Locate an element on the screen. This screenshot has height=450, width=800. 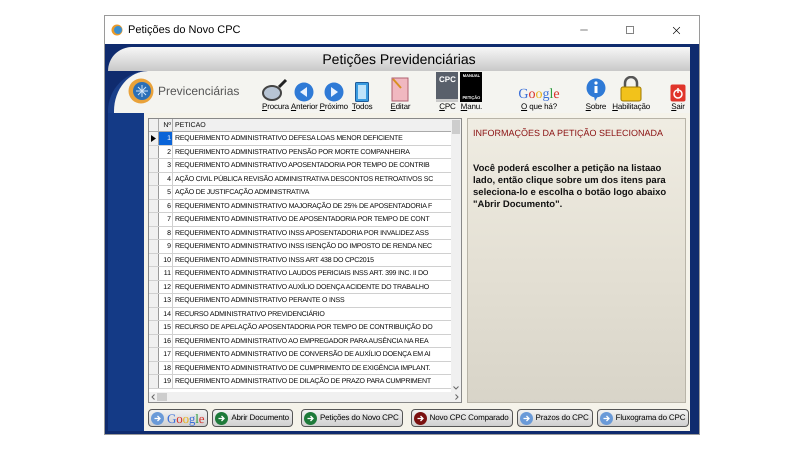
dialog-button: Fluxograma do CPC is located at coordinates (643, 418).